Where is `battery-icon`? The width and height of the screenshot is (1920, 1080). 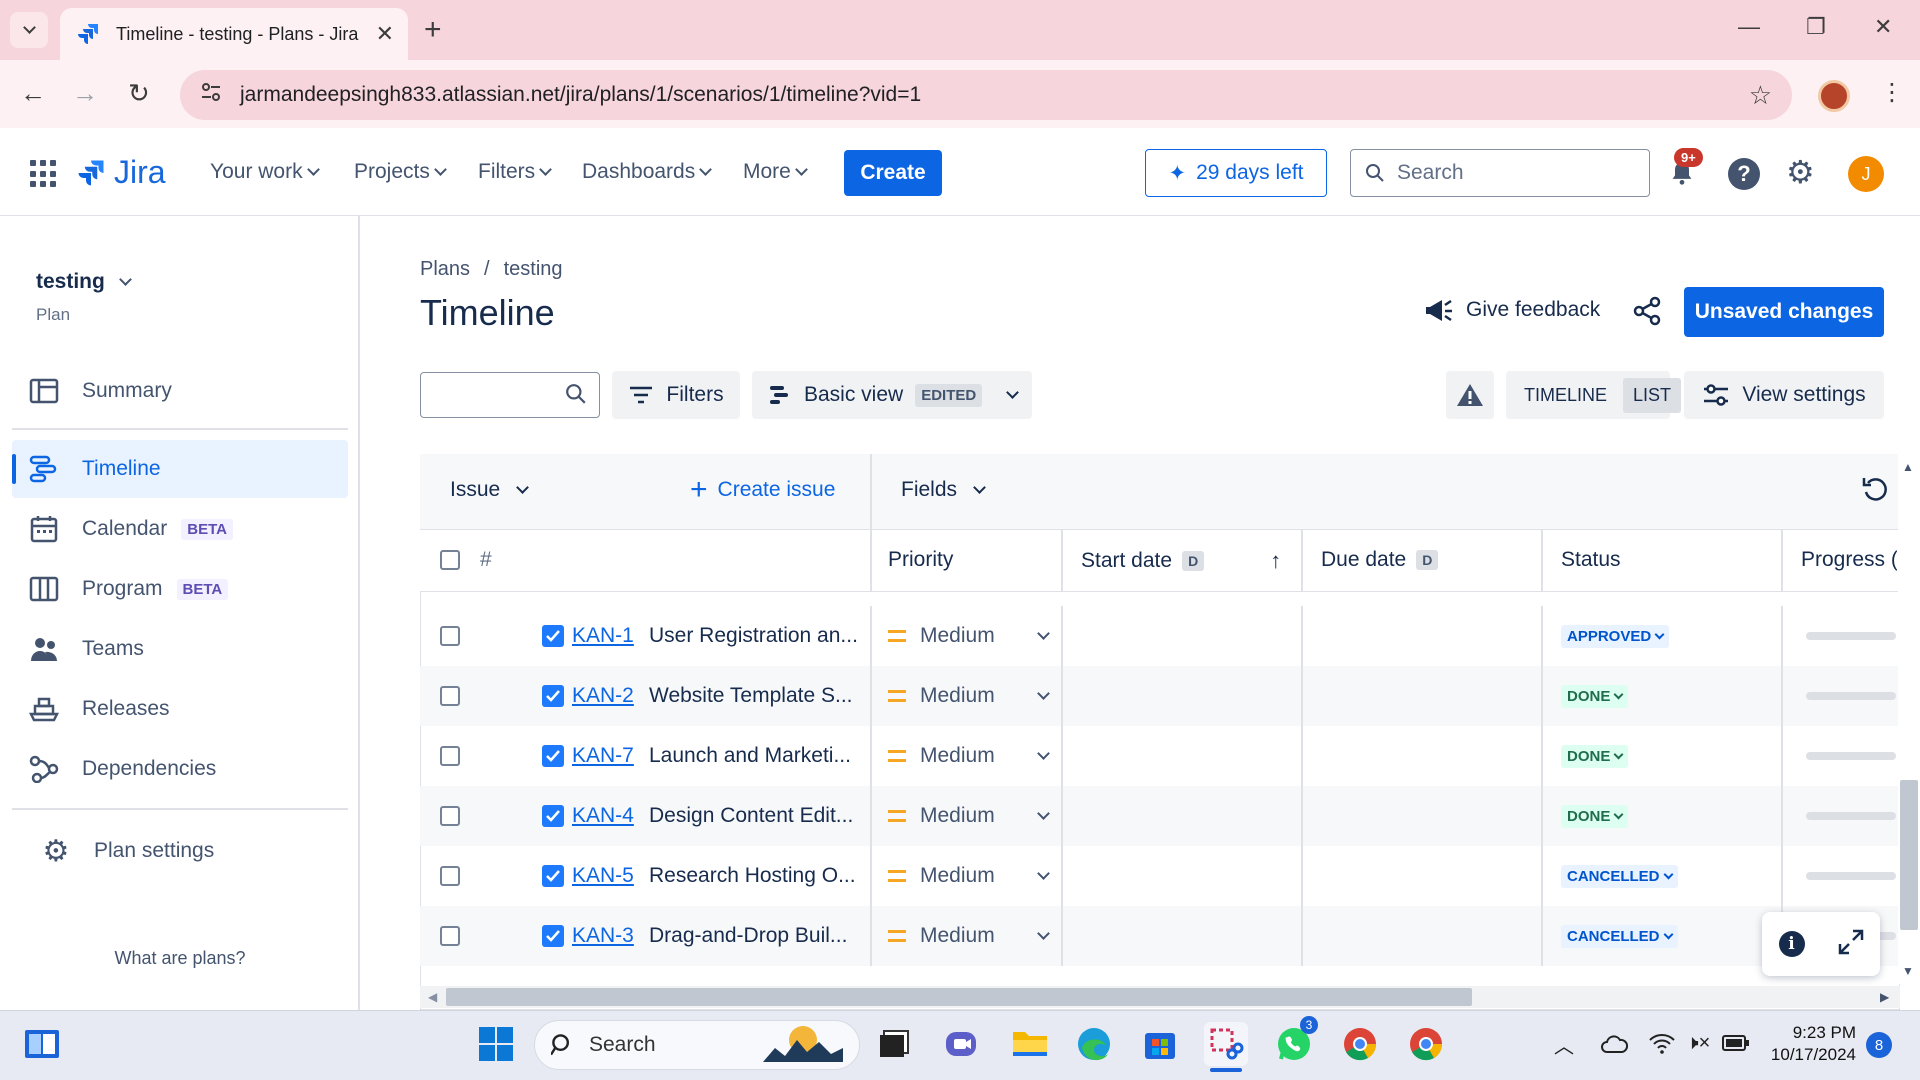
battery-icon is located at coordinates (1736, 1045).